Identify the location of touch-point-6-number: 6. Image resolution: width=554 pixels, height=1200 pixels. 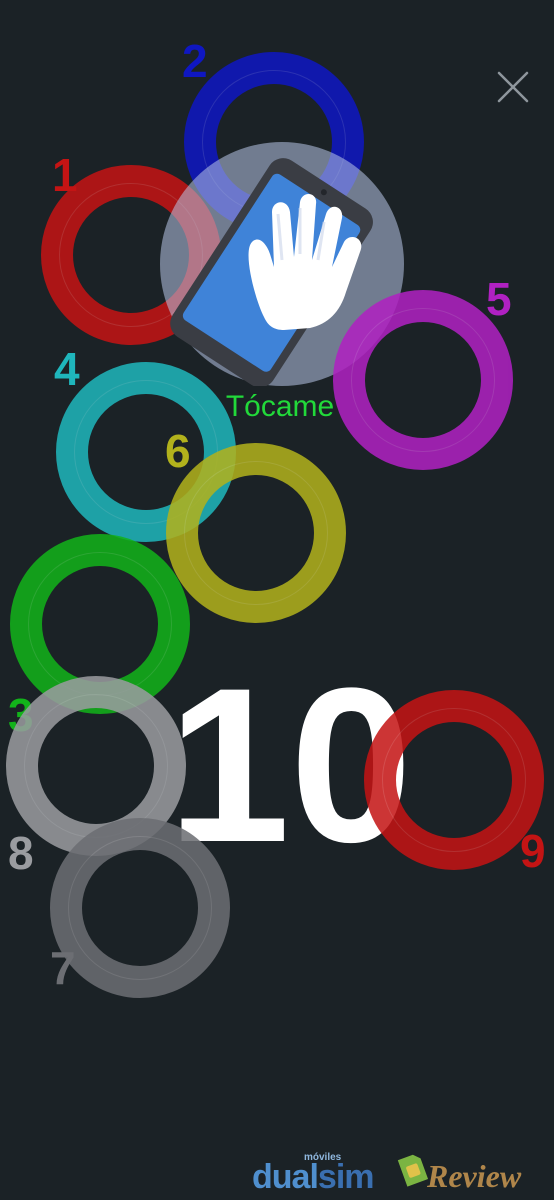
(178, 451).